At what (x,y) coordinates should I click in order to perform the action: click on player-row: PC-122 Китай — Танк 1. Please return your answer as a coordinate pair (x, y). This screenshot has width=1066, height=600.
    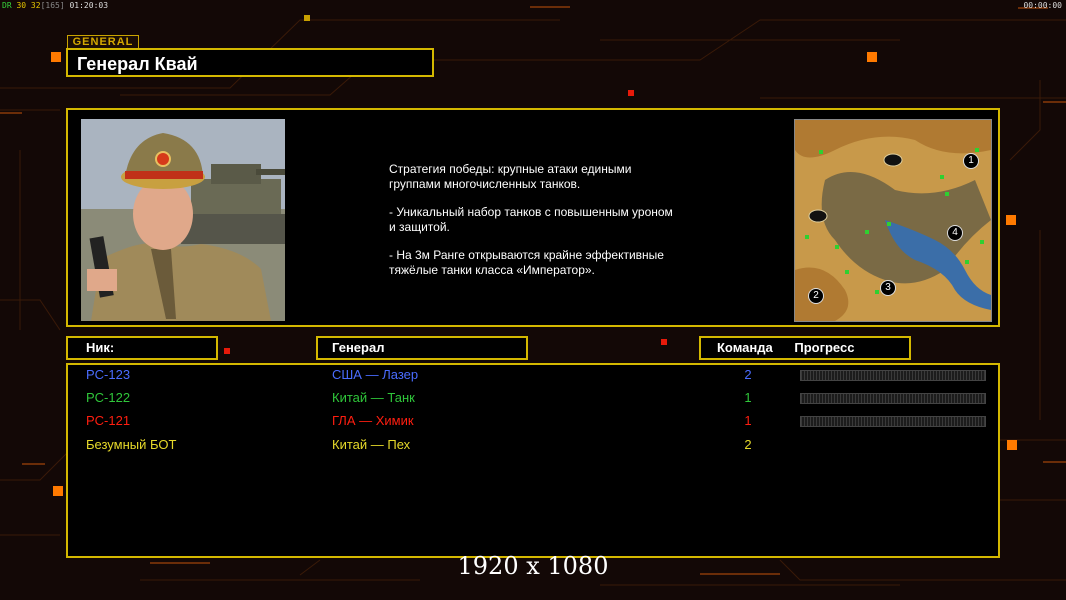
    Looking at the image, I should click on (533, 400).